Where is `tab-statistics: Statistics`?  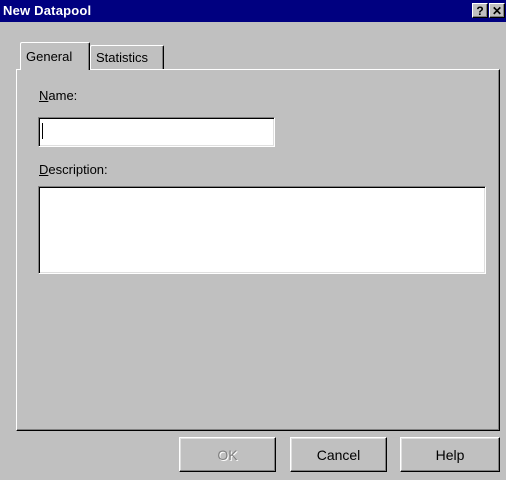 tab-statistics: Statistics is located at coordinates (127, 57).